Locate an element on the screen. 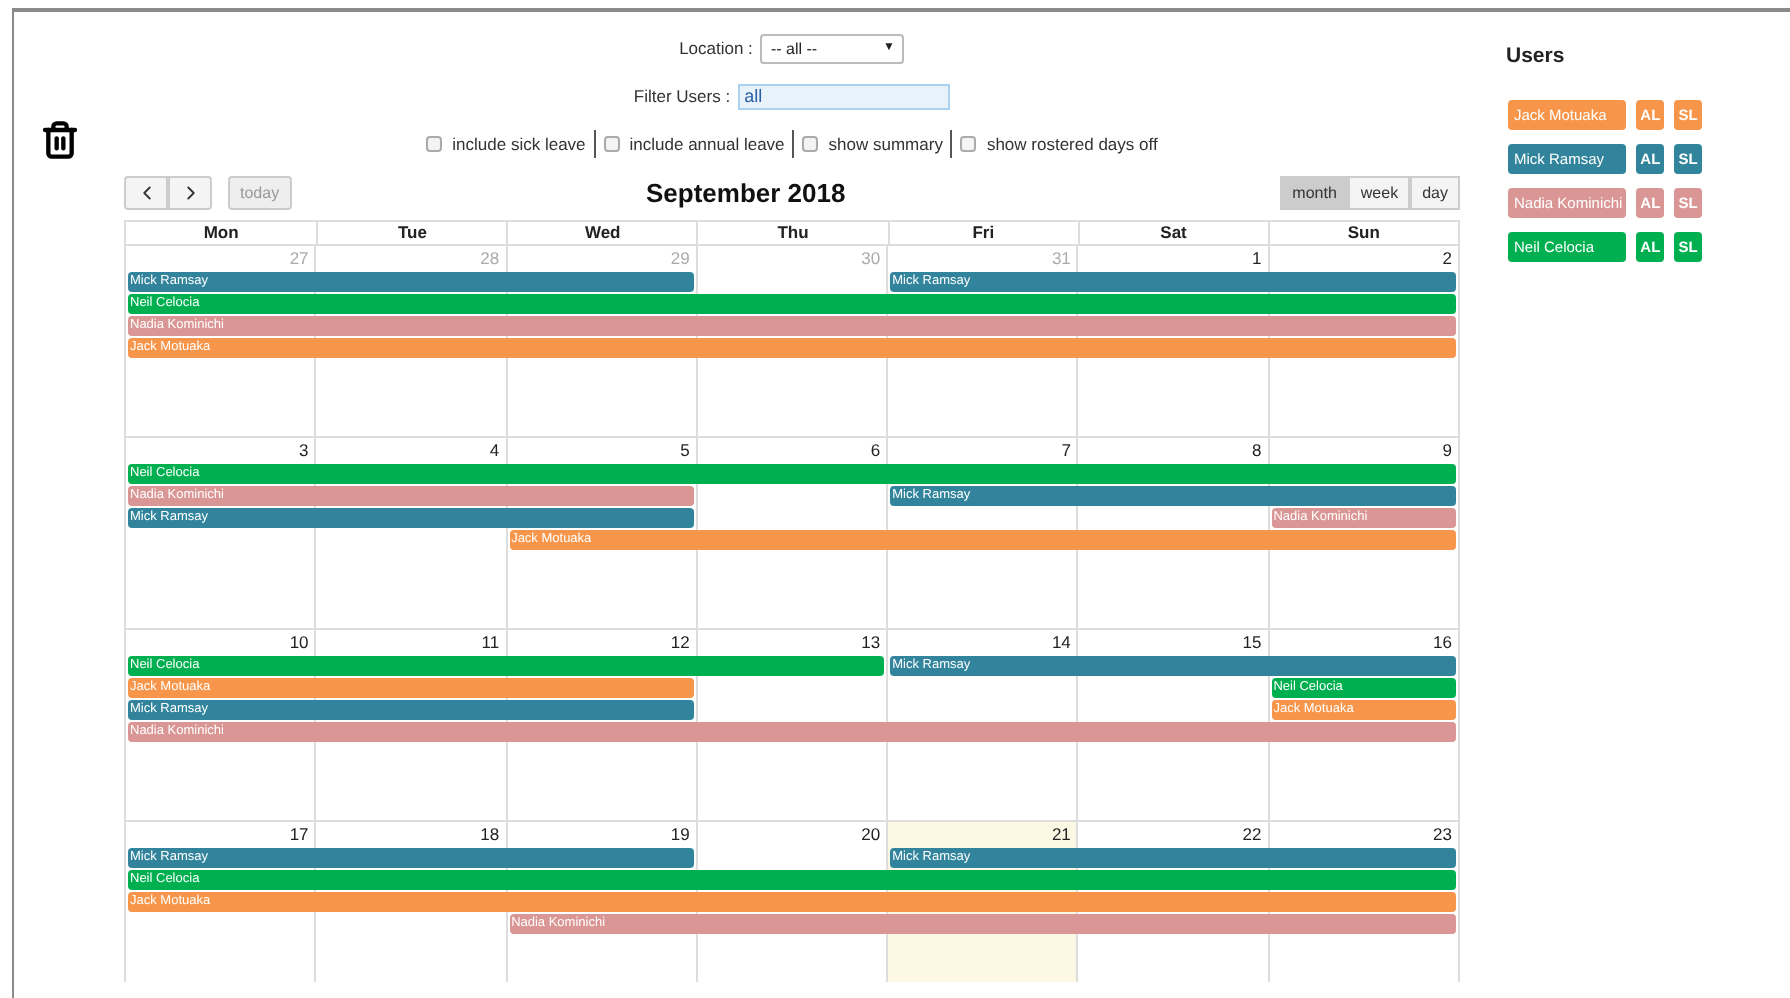 Image resolution: width=1790 pixels, height=998 pixels. users-title: Users is located at coordinates (1535, 57).